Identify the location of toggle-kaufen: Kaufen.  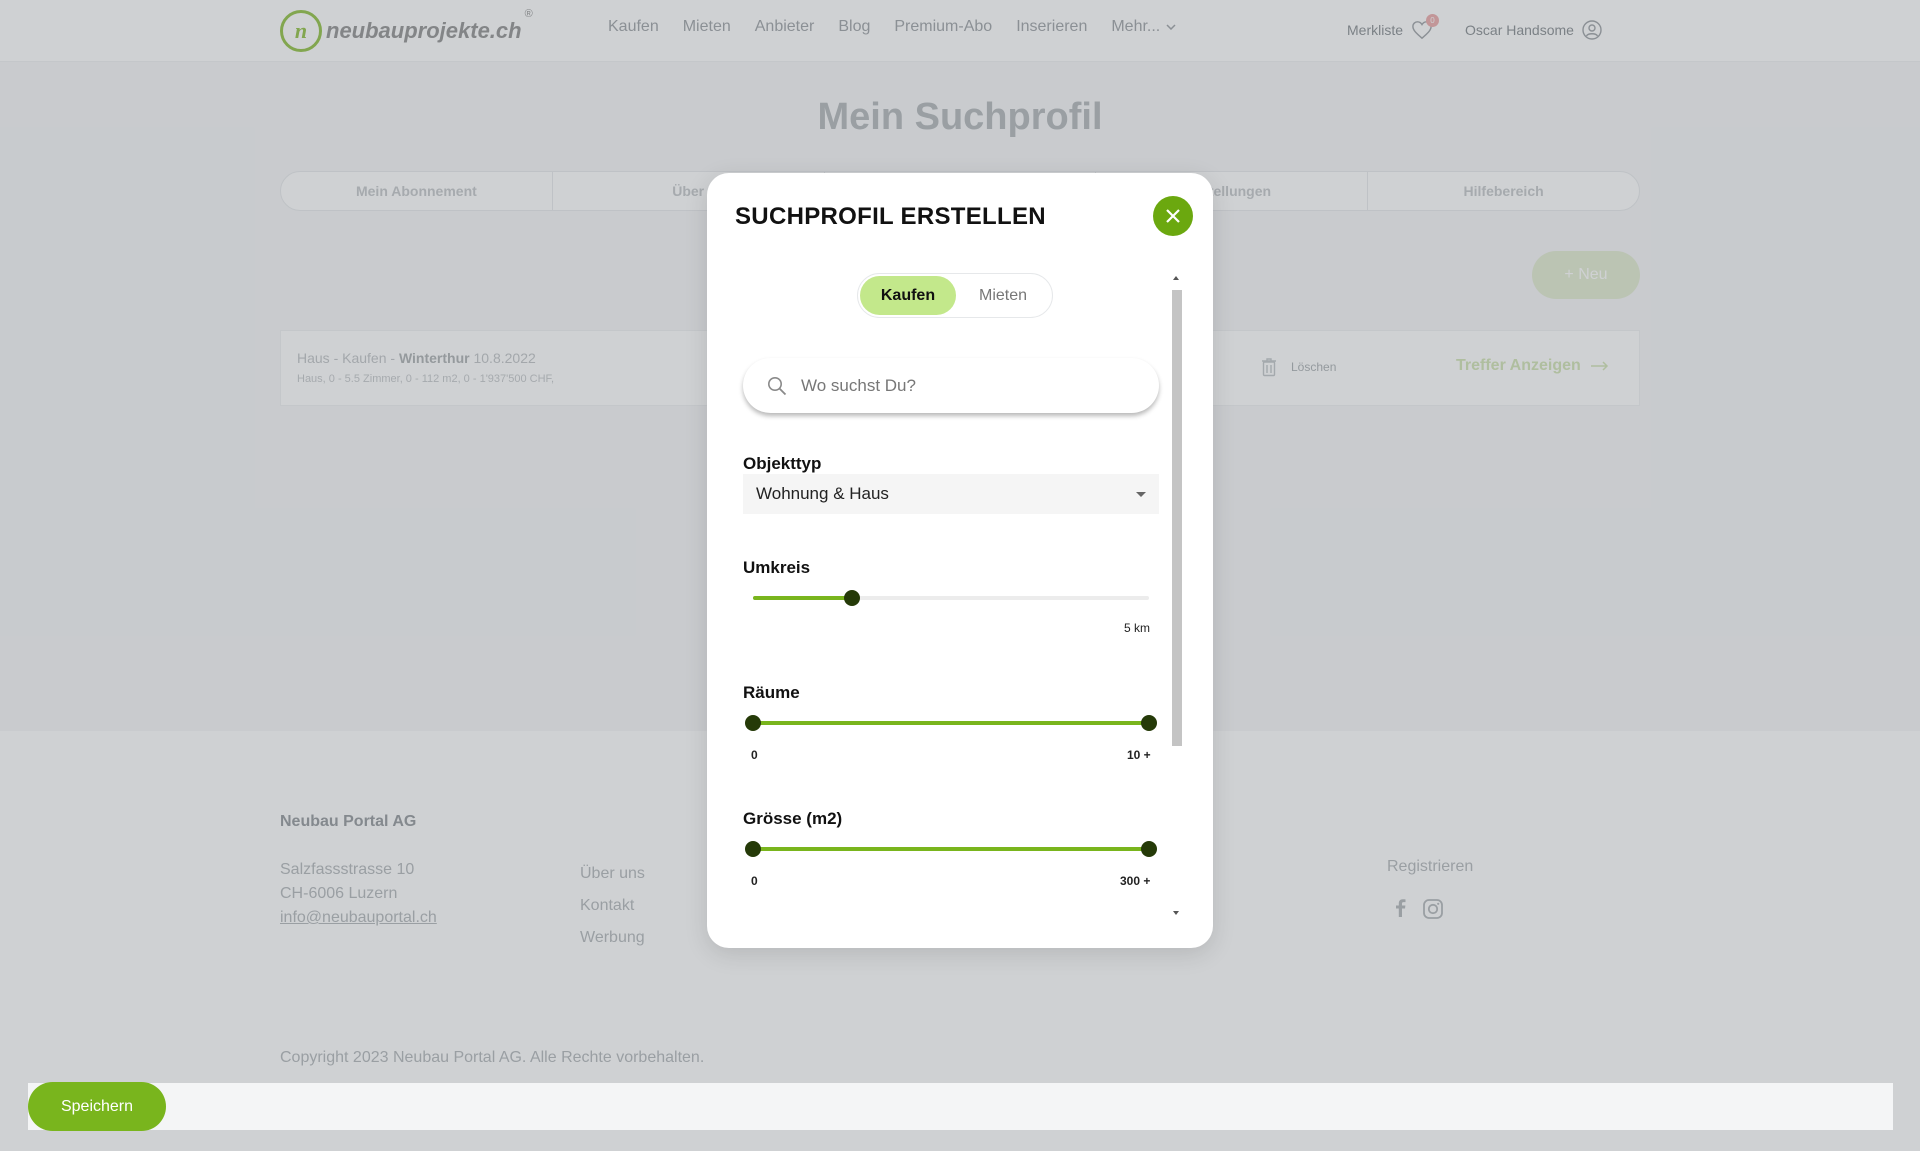
(908, 295).